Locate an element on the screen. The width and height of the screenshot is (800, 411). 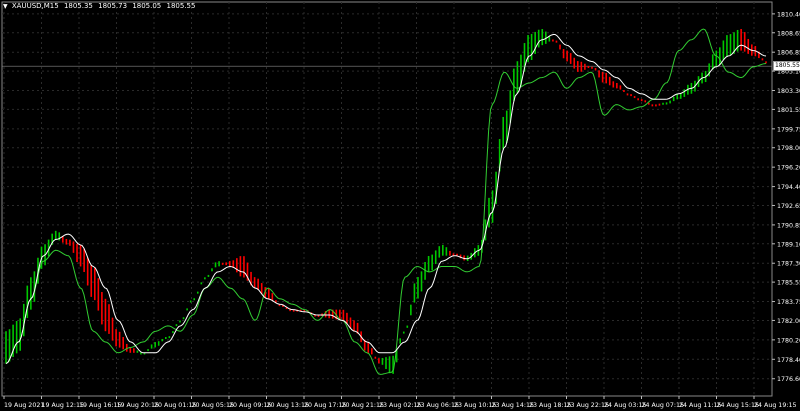
high-price: 1805.73 is located at coordinates (113, 6).